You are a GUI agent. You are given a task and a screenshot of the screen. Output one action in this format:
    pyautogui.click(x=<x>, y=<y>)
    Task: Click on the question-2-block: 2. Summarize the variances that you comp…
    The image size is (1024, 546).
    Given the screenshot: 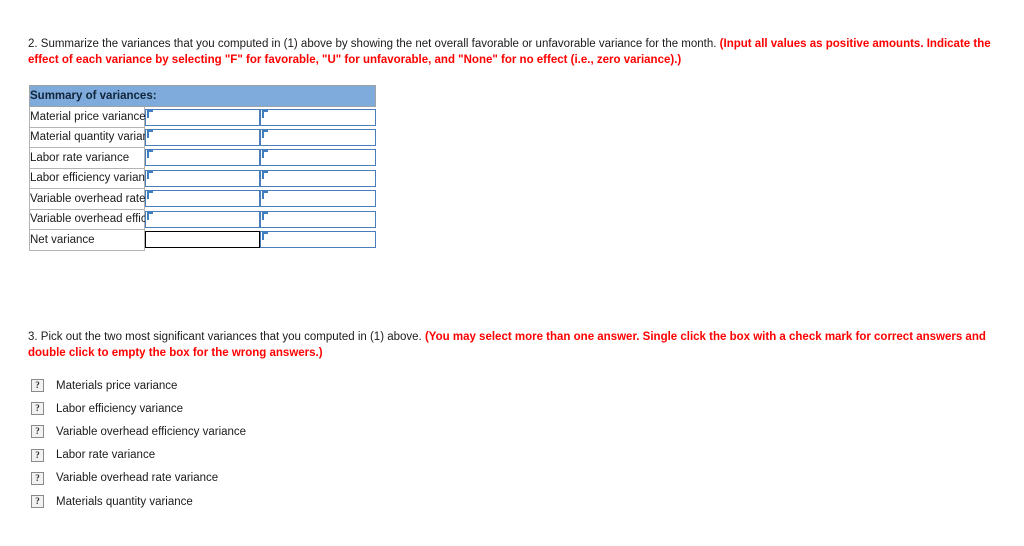 What is the action you would take?
    pyautogui.click(x=526, y=52)
    